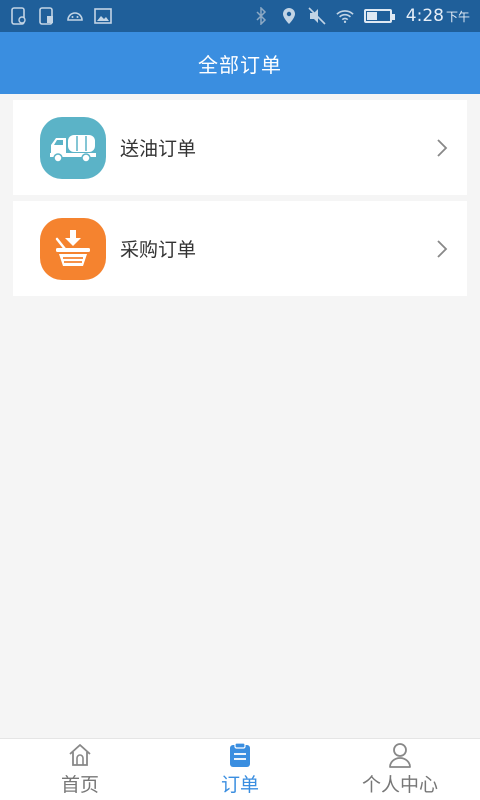 The height and width of the screenshot is (800, 480). Describe the element at coordinates (457, 17) in the screenshot. I see `status-ampm: 下午` at that location.